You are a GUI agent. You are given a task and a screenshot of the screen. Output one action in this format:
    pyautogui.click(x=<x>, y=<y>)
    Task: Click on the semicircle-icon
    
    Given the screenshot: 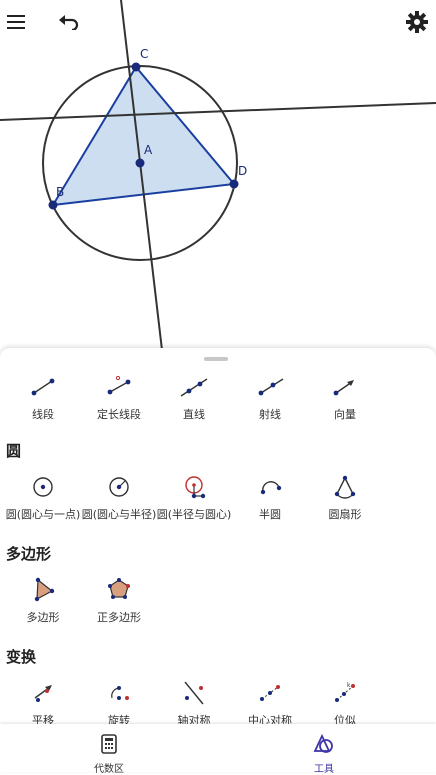 What is the action you would take?
    pyautogui.click(x=271, y=488)
    